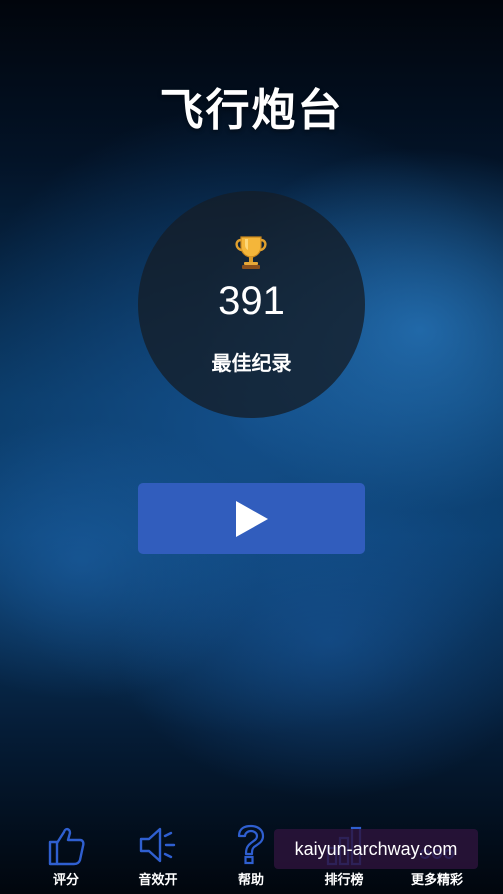  I want to click on nav-rate-label: 评分, so click(65, 880).